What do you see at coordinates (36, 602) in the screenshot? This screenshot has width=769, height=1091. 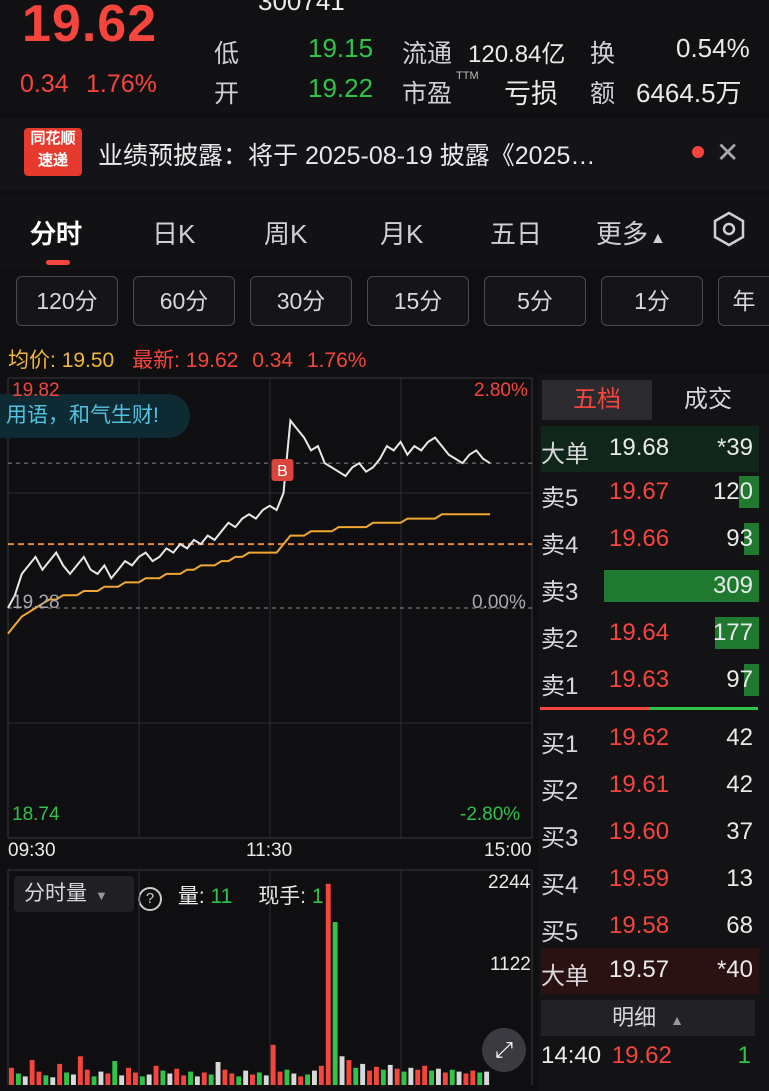 I see `y-mid-label: 19.28` at bounding box center [36, 602].